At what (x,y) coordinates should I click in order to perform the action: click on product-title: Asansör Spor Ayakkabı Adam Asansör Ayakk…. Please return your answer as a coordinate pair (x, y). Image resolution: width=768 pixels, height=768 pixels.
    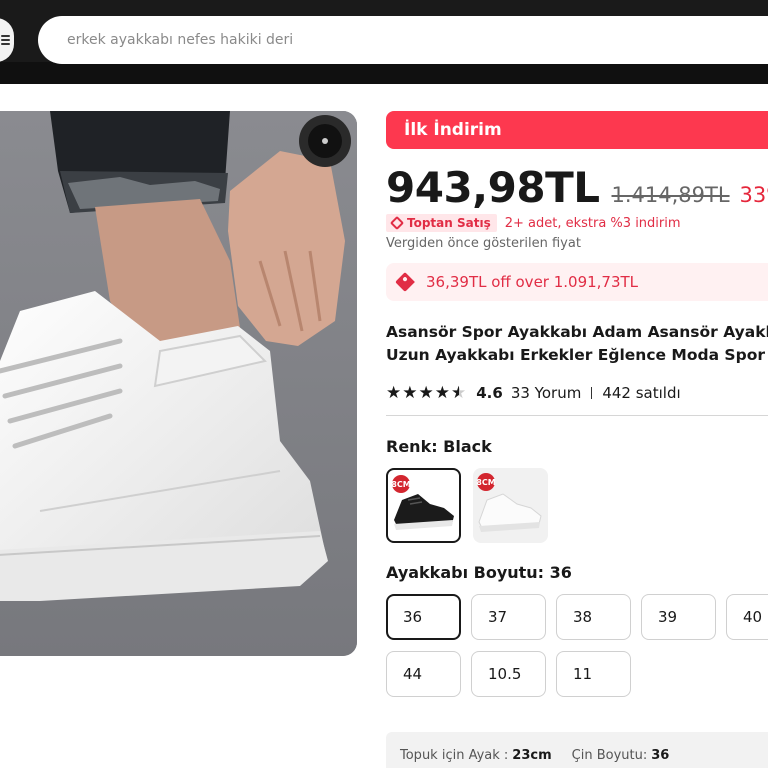
    Looking at the image, I should click on (577, 344).